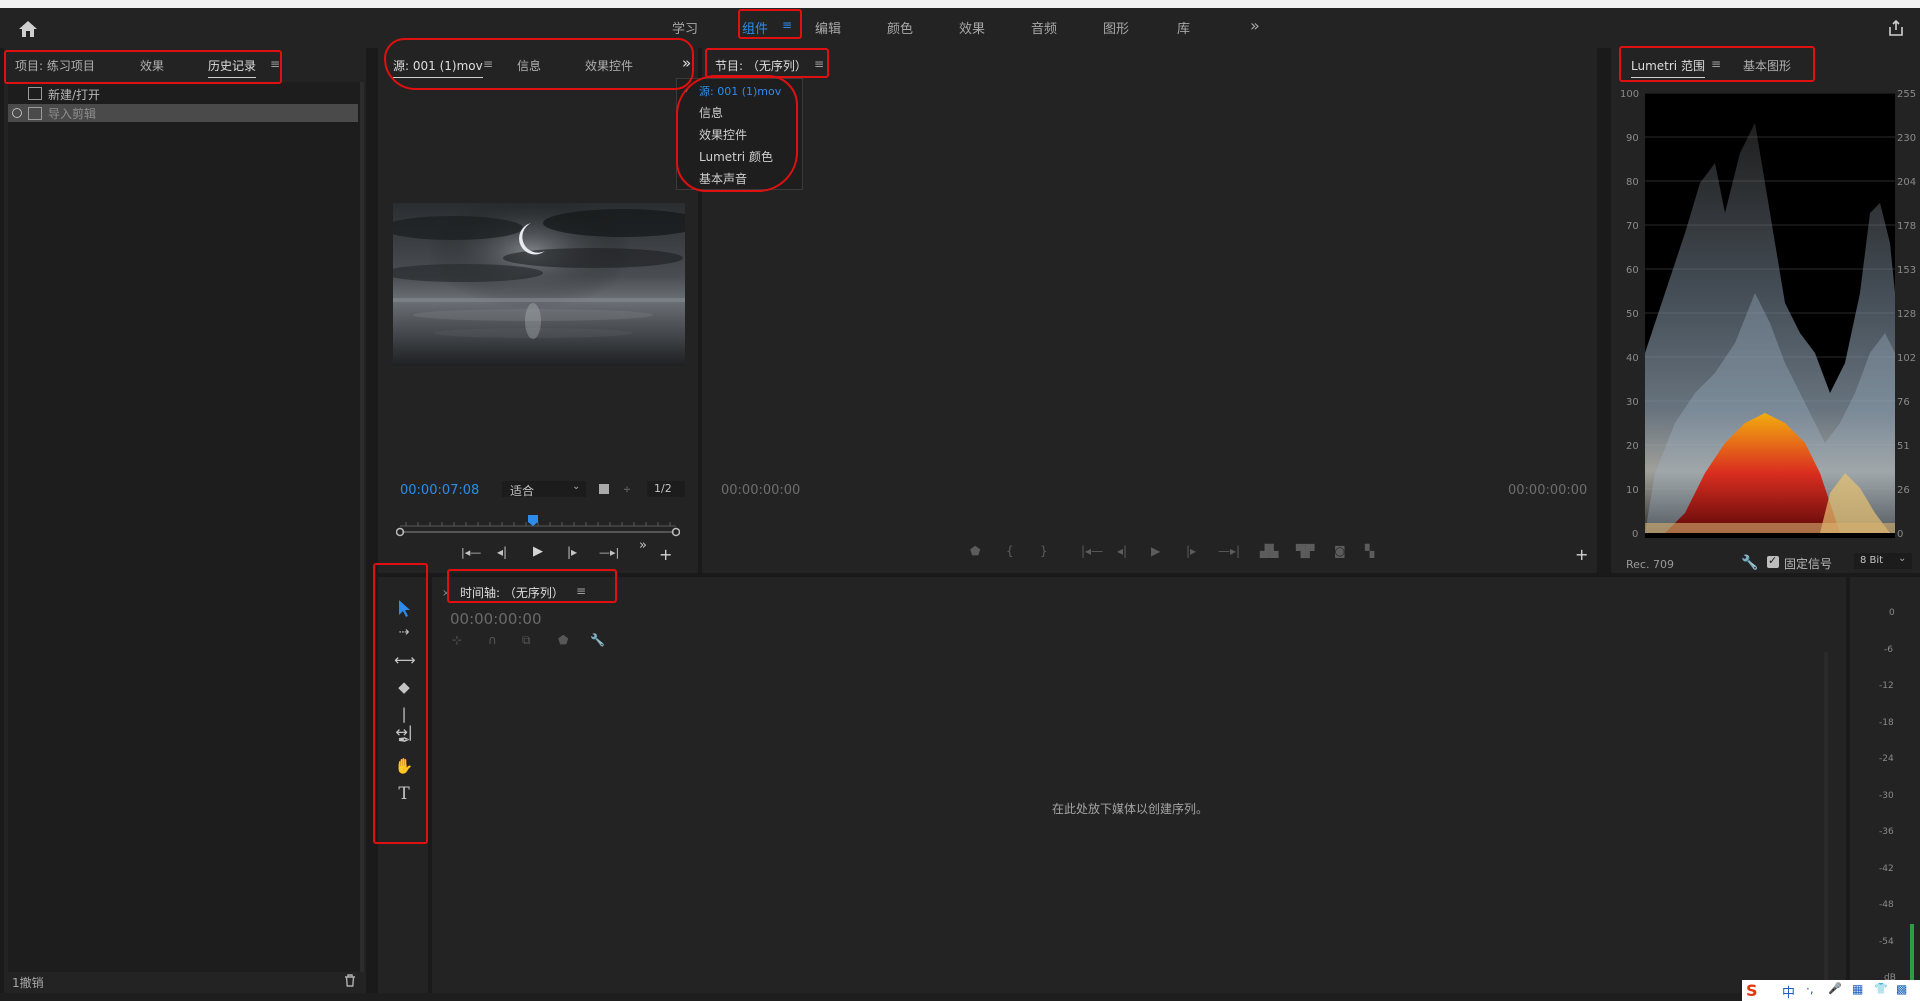 Image resolution: width=1920 pixels, height=1001 pixels. What do you see at coordinates (1835, 988) in the screenshot?
I see `microphone-icon: 🎤` at bounding box center [1835, 988].